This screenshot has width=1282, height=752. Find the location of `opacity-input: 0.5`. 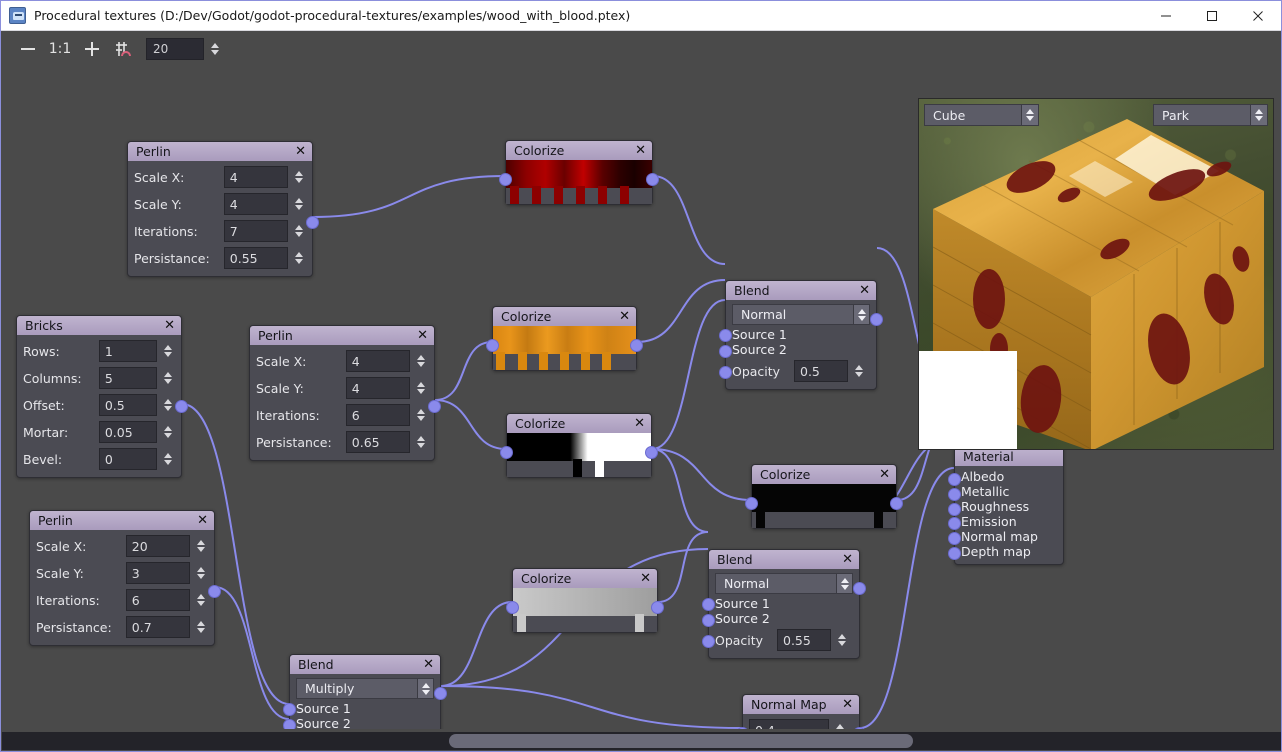

opacity-input: 0.5 is located at coordinates (821, 371).